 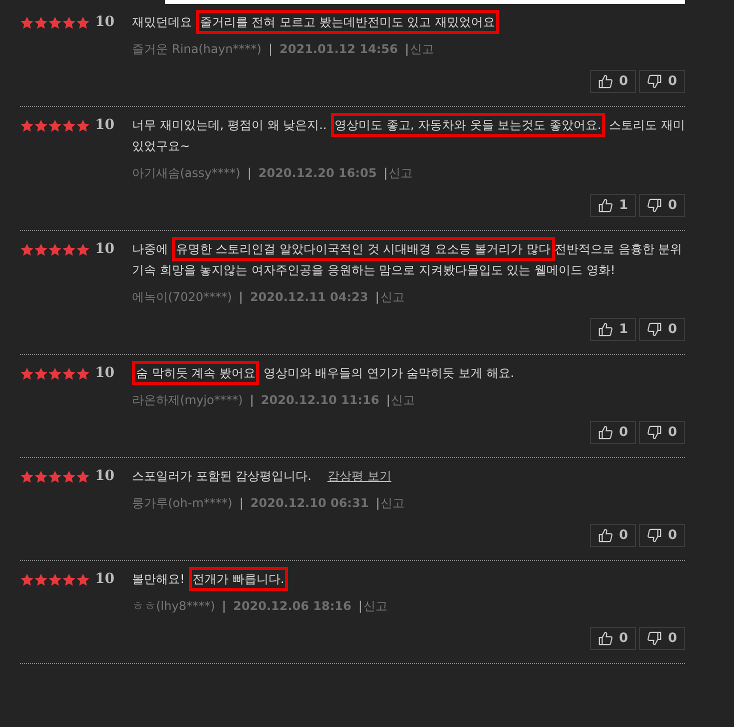 I want to click on review-text: 재밌던데요 줄거리를 전혀 모르고 봤는데반전미도 있고 재밌었어요, so click(x=315, y=22).